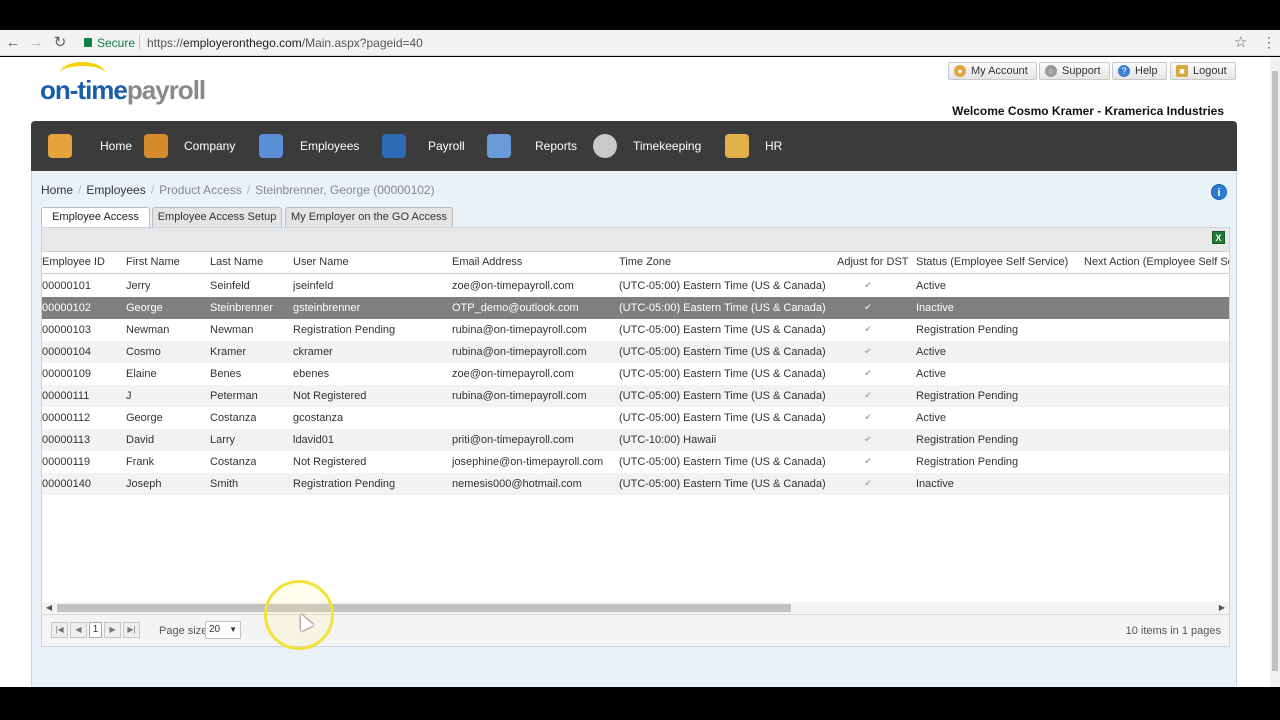  What do you see at coordinates (330, 146) in the screenshot?
I see `nav-label: Employees` at bounding box center [330, 146].